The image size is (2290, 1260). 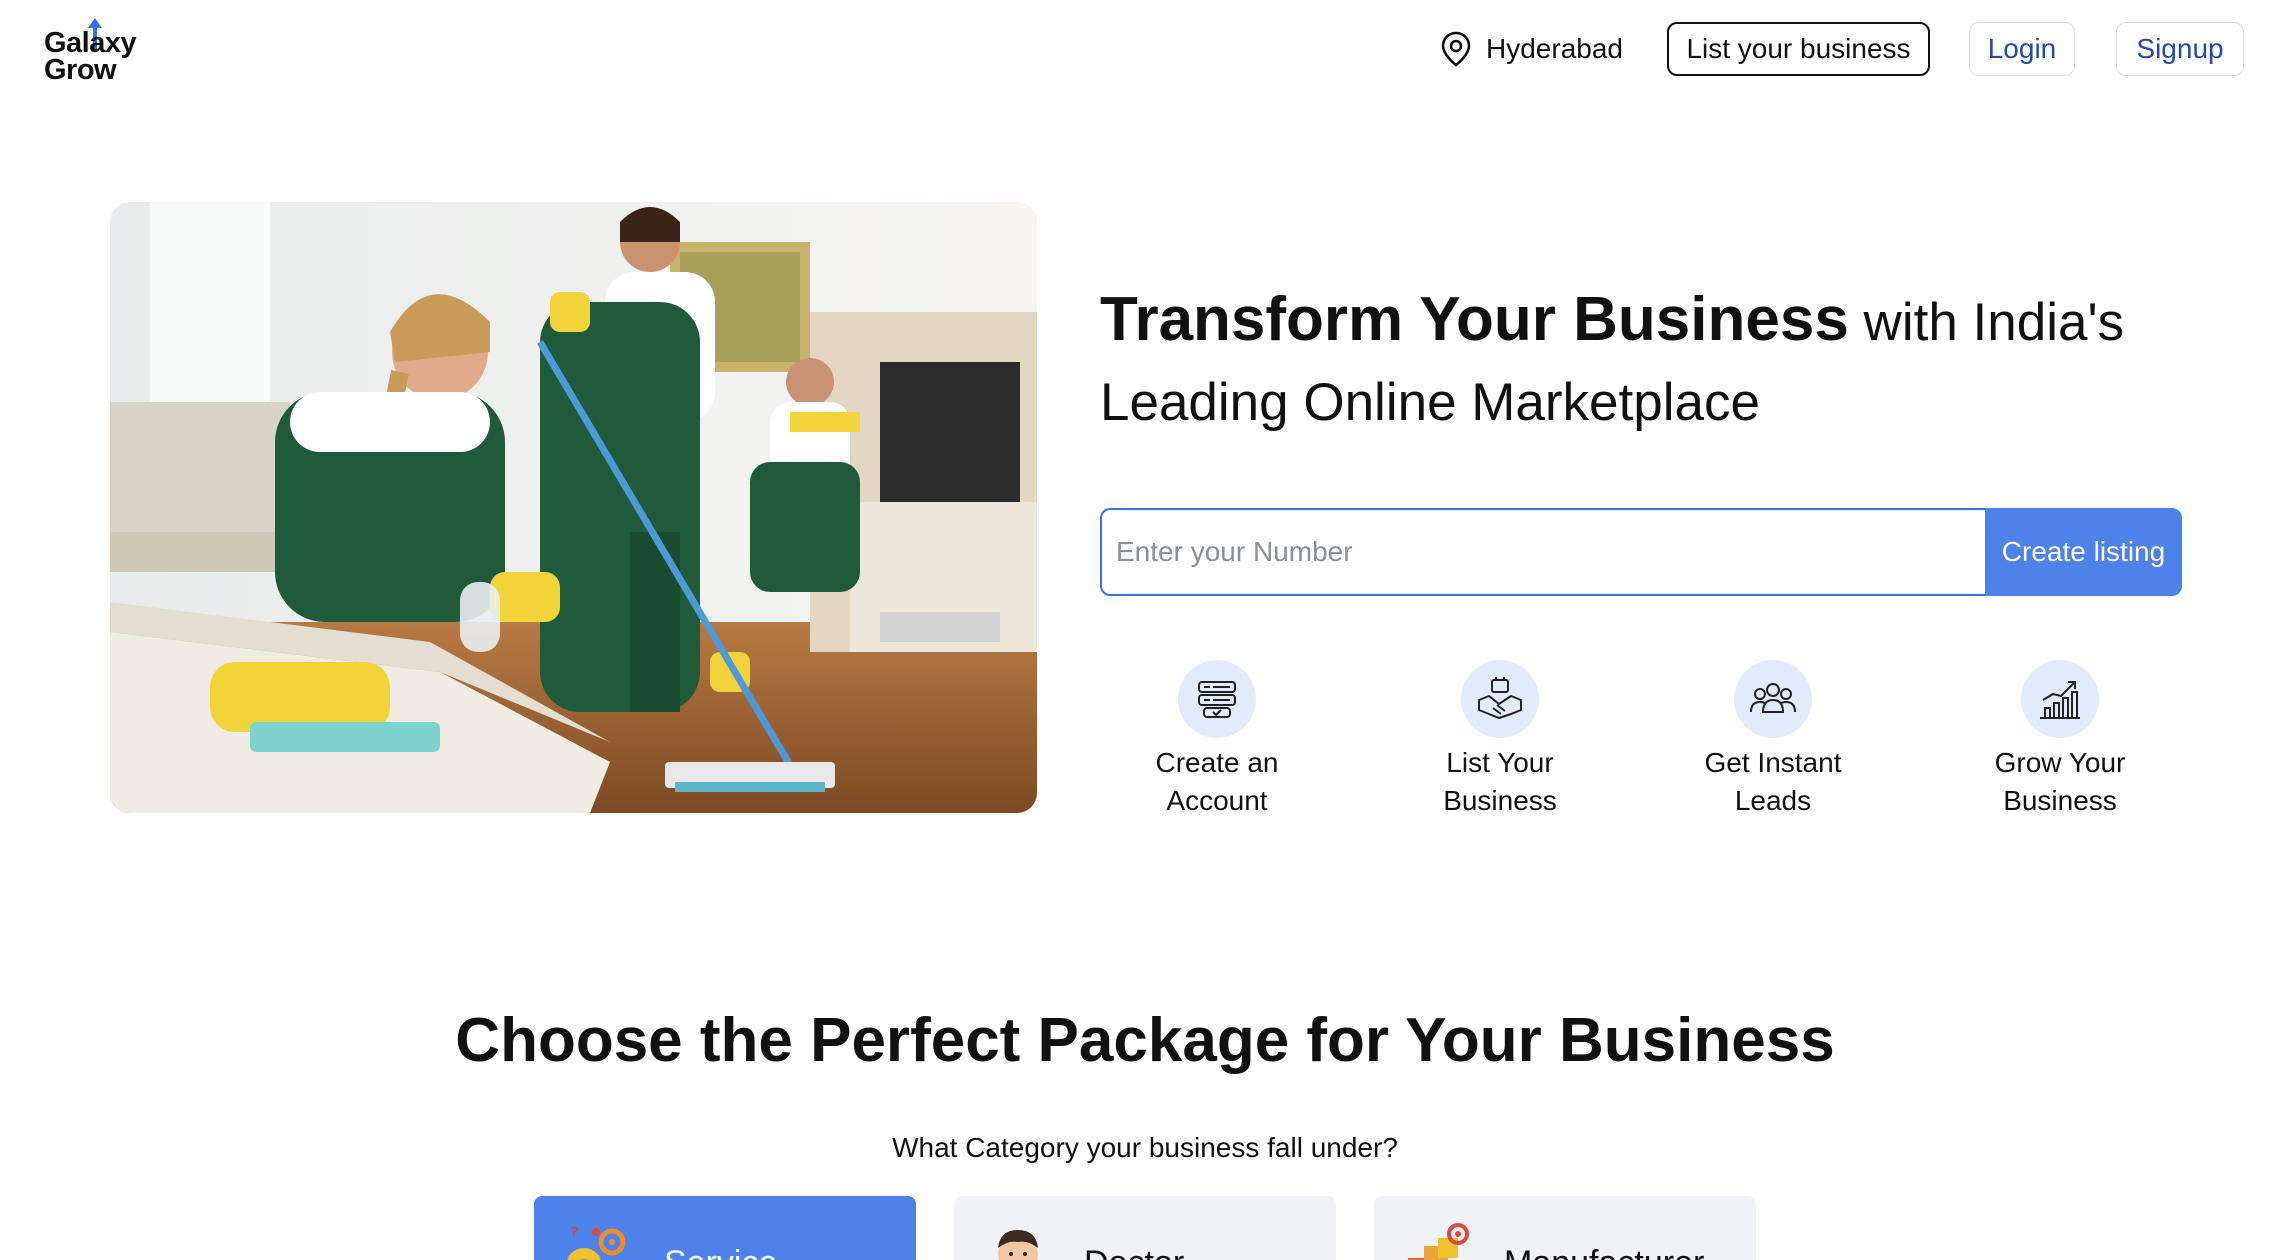 I want to click on category-card-doctor: Doctor, so click(x=1145, y=1228).